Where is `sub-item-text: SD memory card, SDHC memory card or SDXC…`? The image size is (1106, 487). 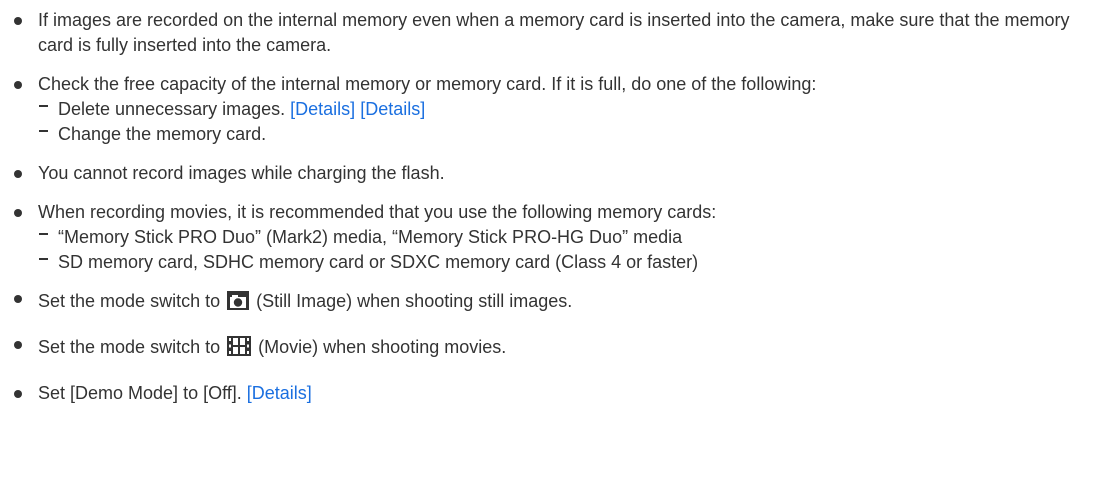
sub-item-text: SD memory card, SDHC memory card or SDXC… is located at coordinates (378, 262).